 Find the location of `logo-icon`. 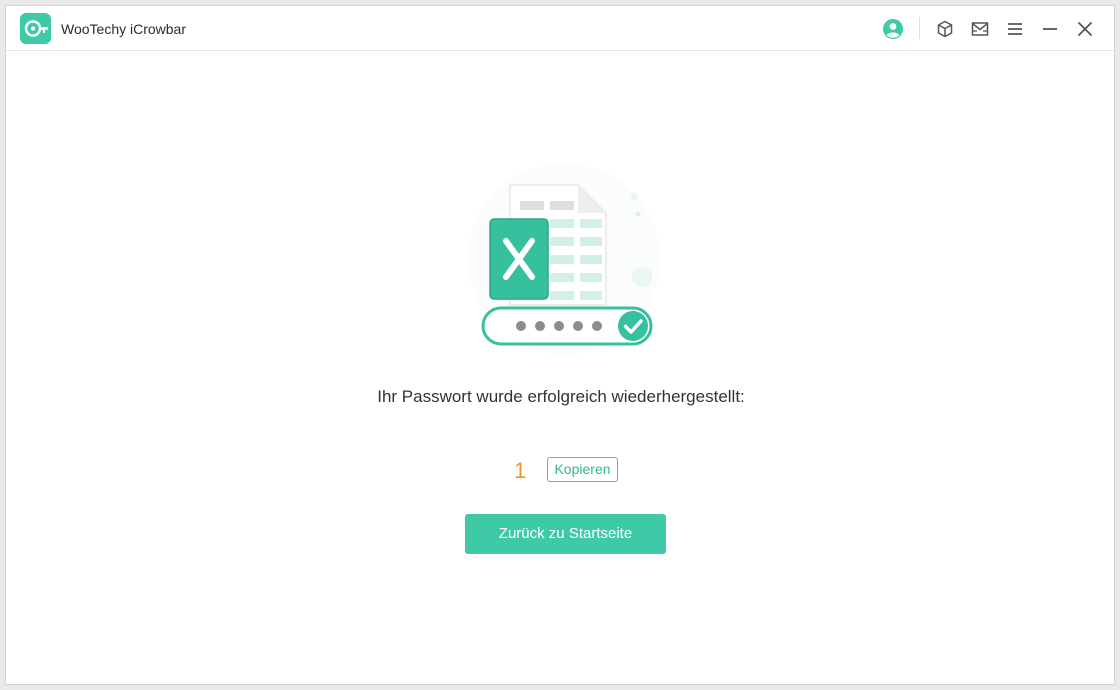

logo-icon is located at coordinates (35, 28).